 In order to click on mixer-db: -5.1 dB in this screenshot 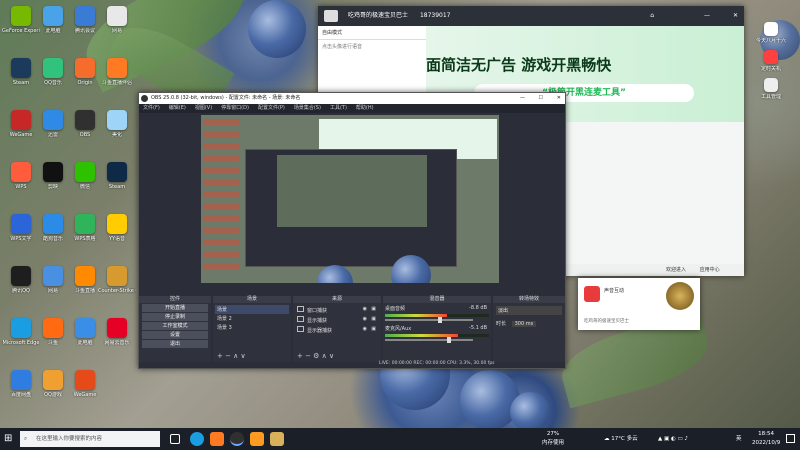, I will do `click(478, 328)`.